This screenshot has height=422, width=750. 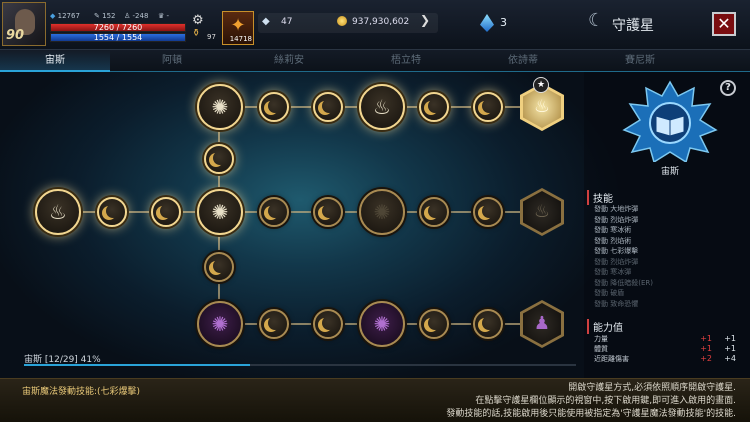 I want to click on power-value: 12767, so click(x=68, y=16).